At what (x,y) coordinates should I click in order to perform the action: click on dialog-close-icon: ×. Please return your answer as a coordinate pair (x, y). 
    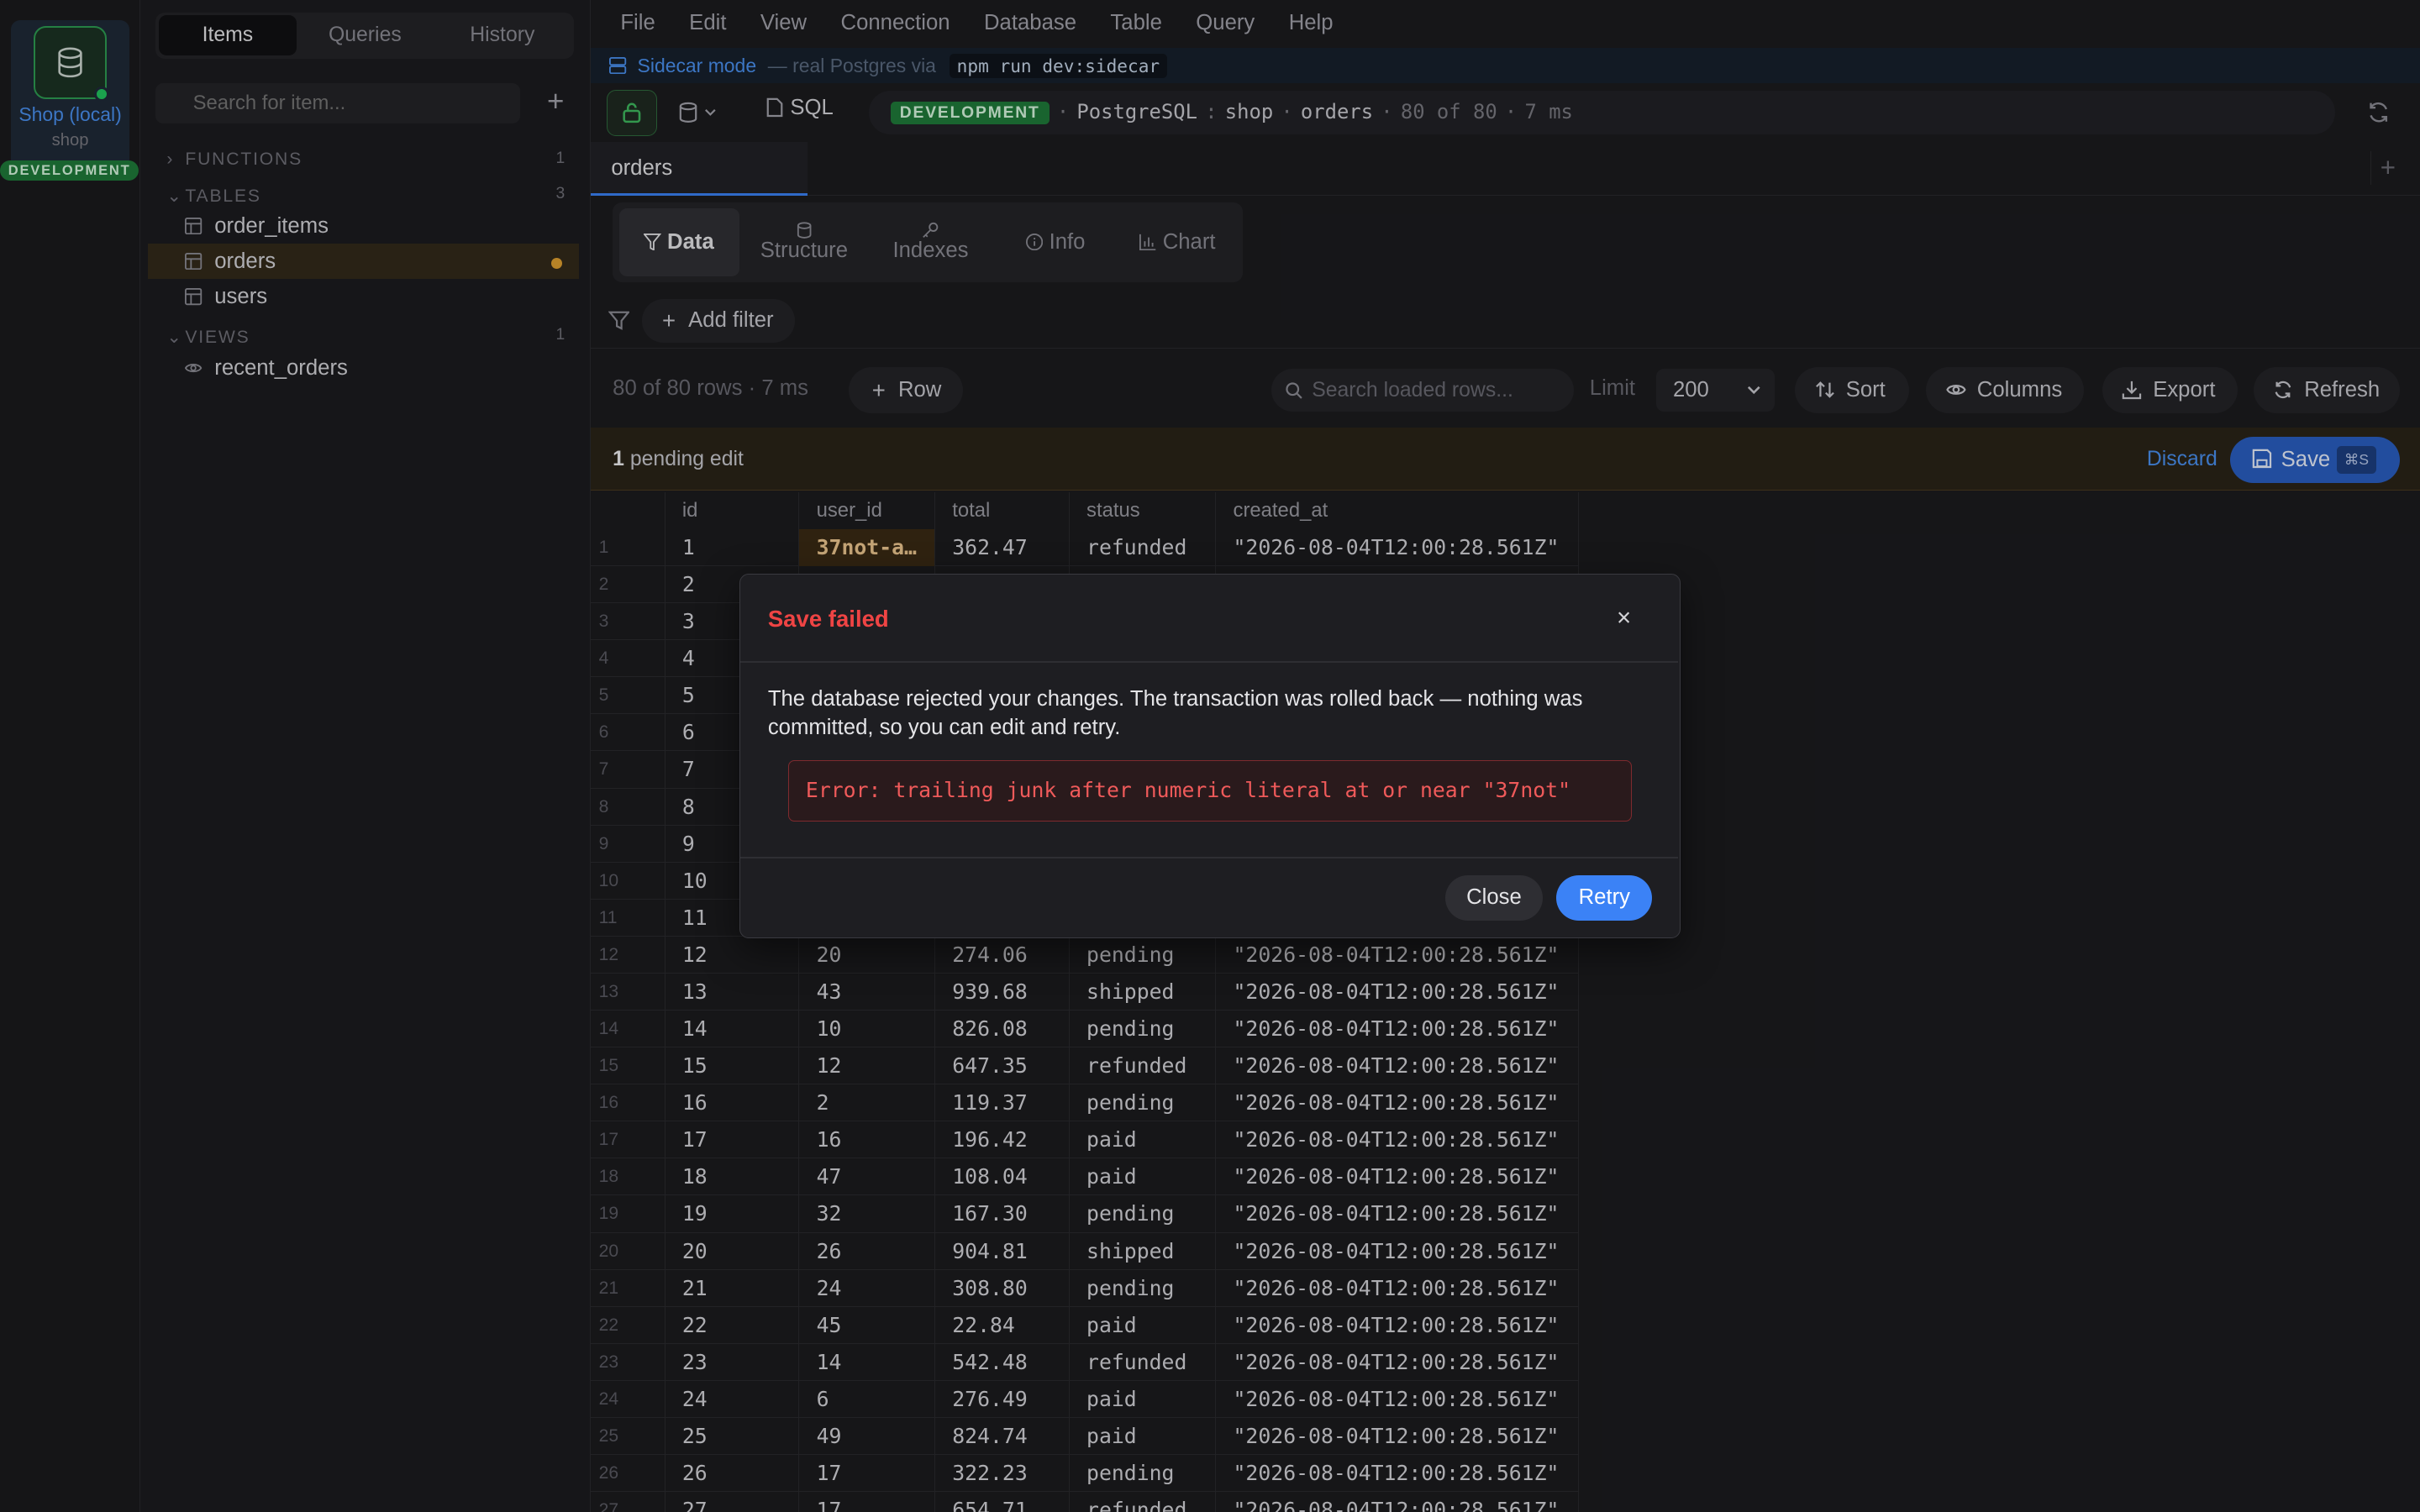
    Looking at the image, I should click on (1624, 618).